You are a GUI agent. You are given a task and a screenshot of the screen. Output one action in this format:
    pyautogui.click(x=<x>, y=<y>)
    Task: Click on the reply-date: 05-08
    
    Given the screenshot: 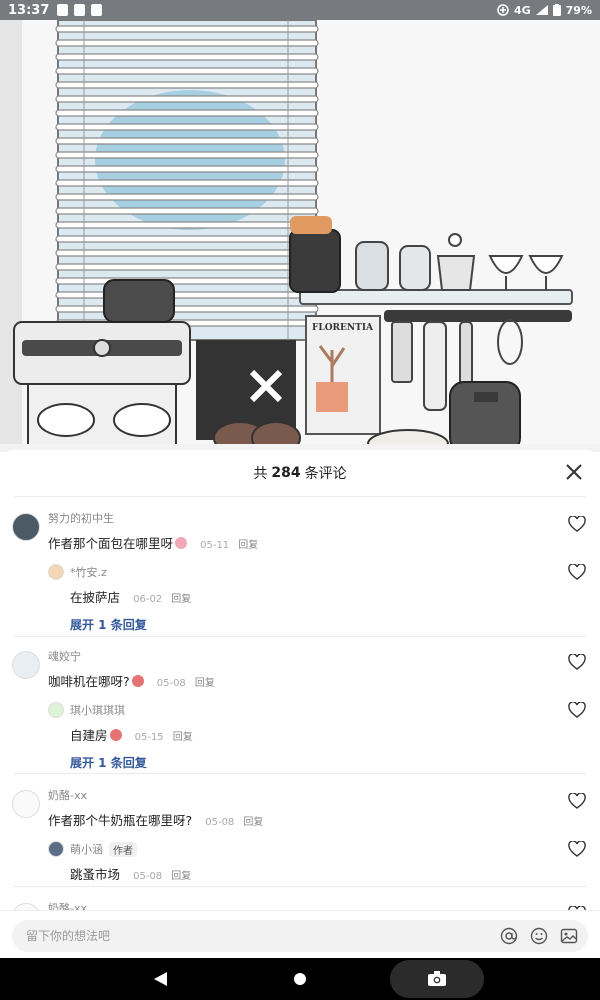 What is the action you would take?
    pyautogui.click(x=148, y=876)
    